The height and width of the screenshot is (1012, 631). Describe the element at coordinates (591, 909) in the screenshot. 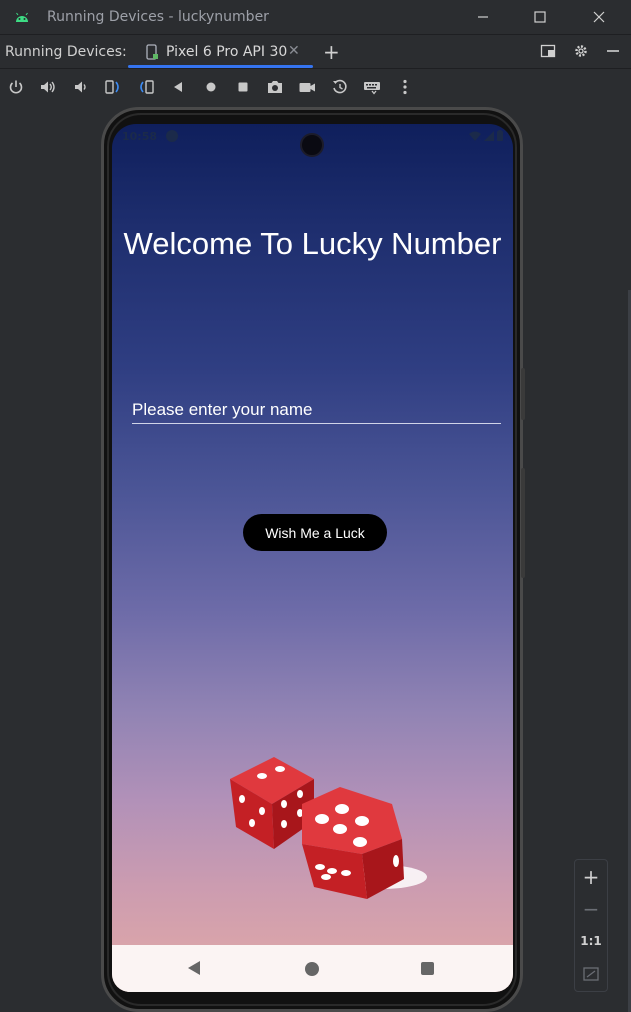

I see `zoom-out-button: −` at that location.